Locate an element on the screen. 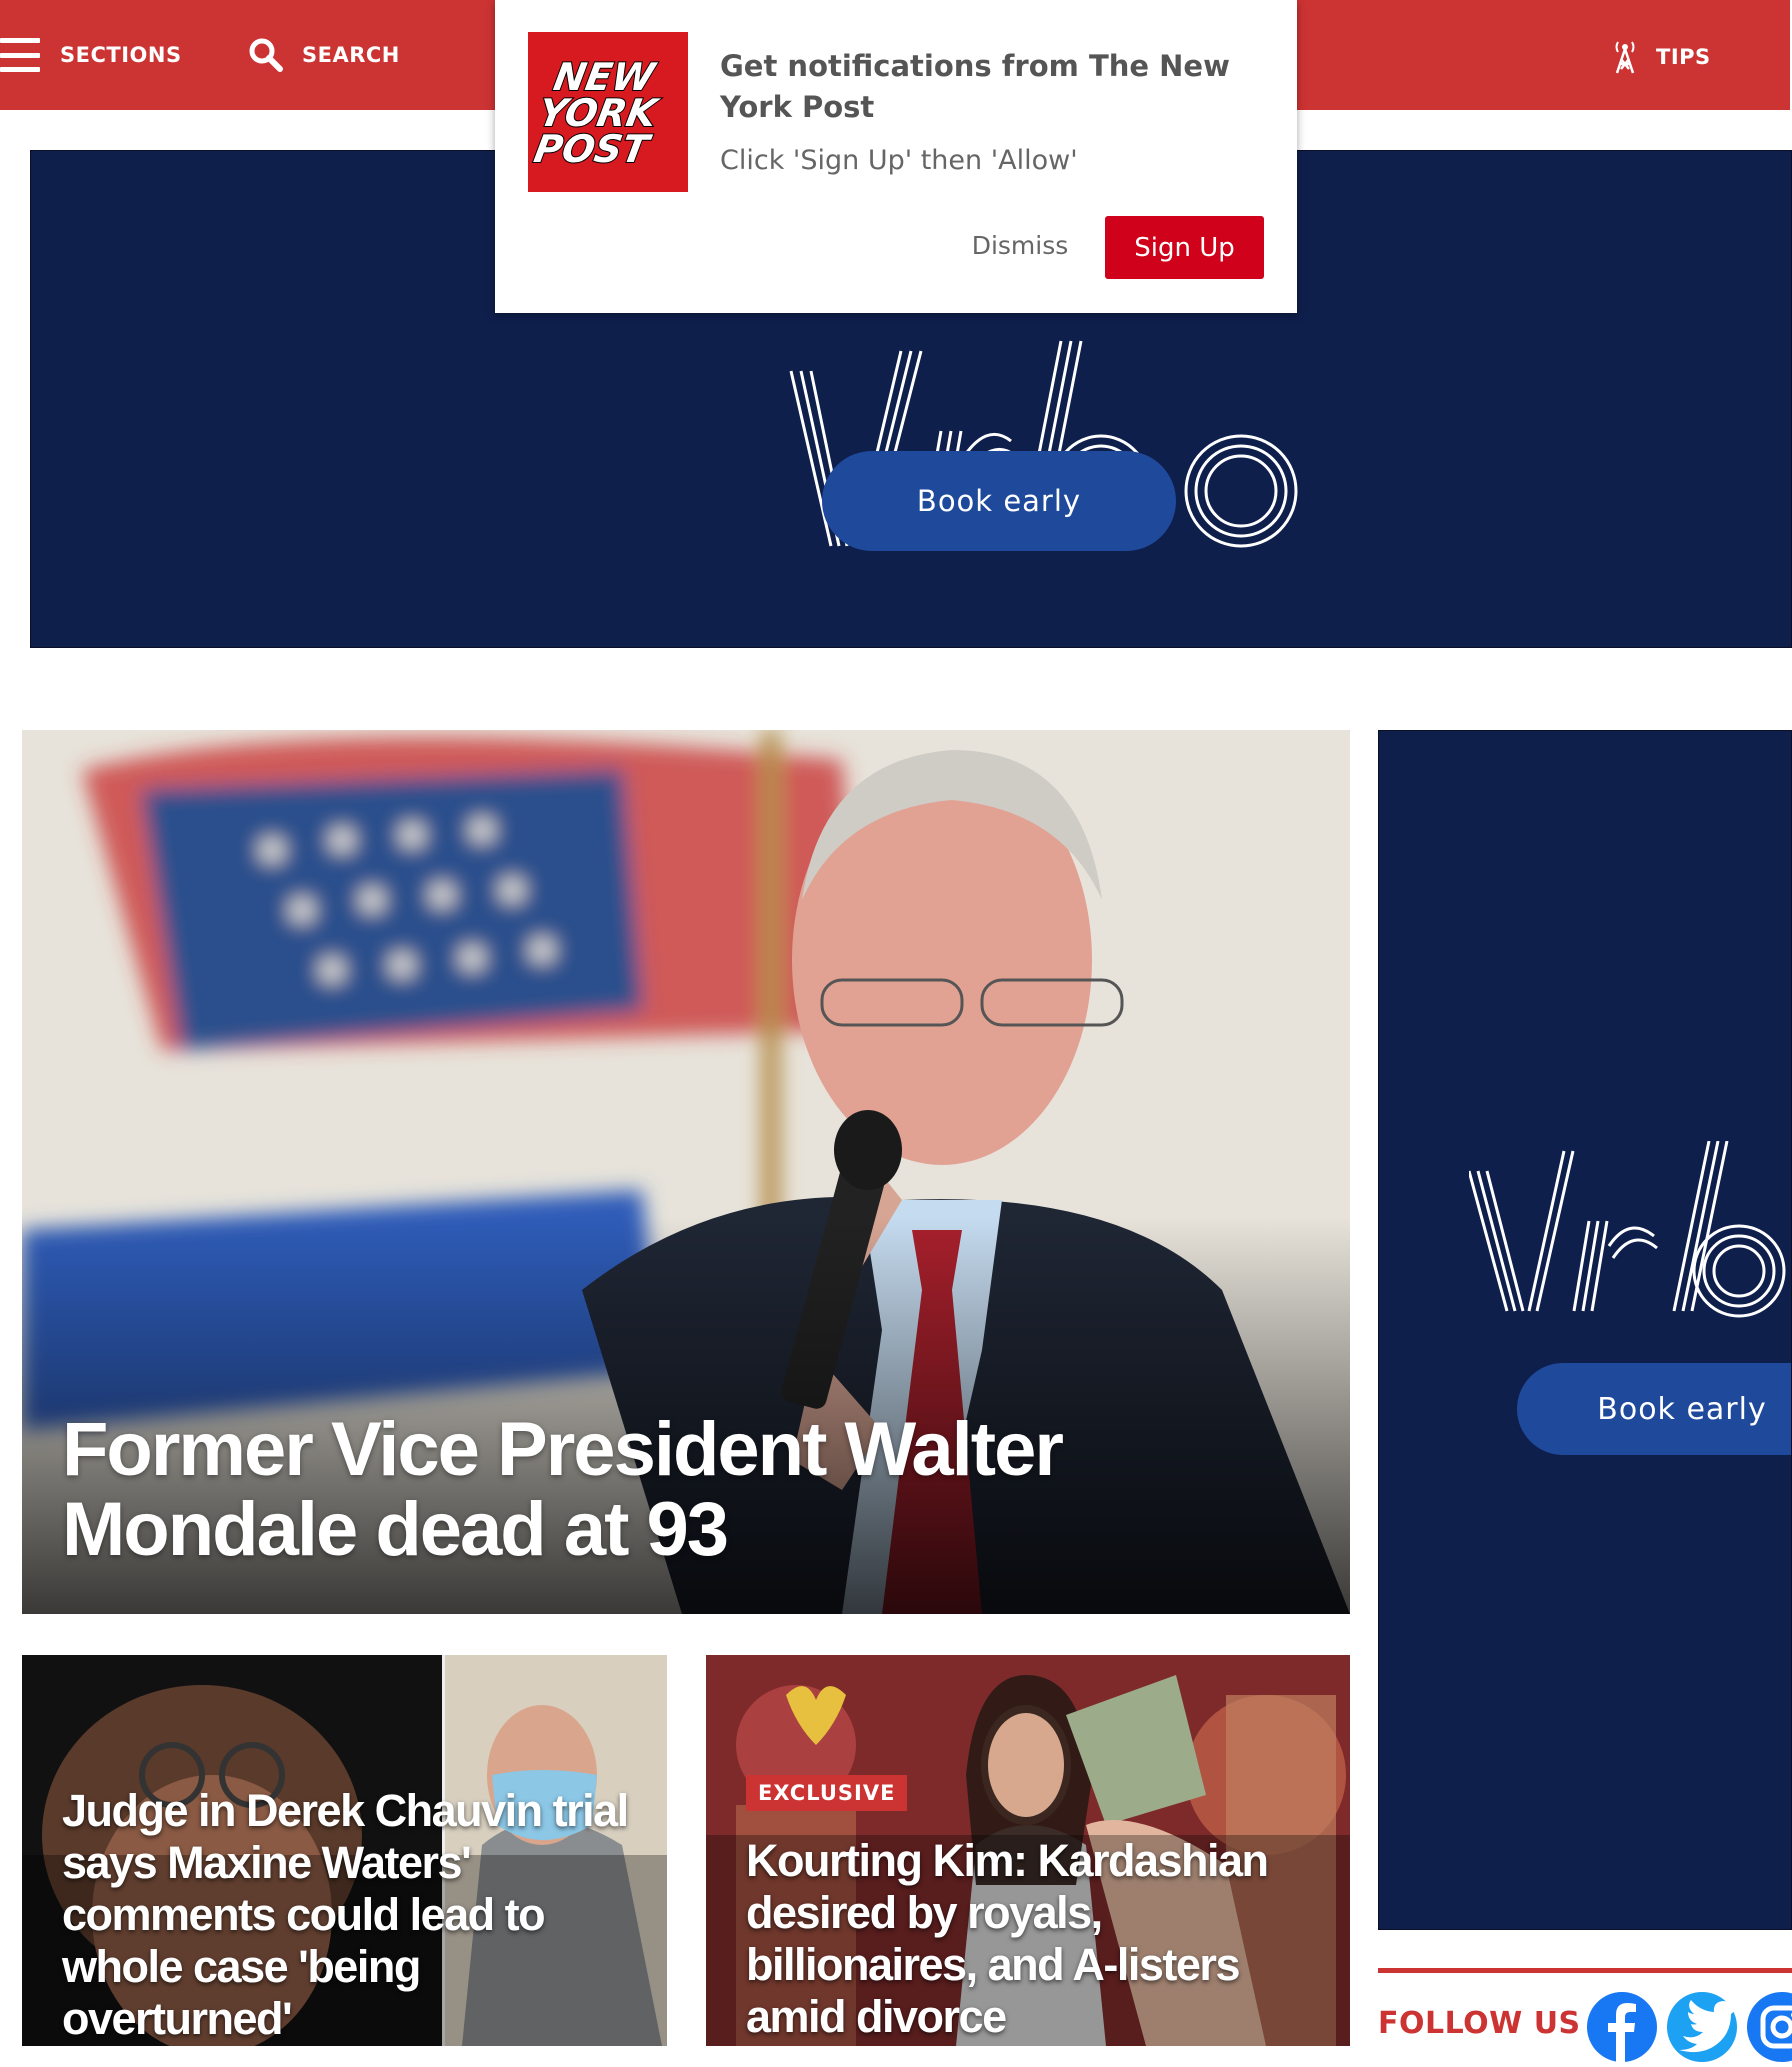  vrbo-logo-side is located at coordinates (1627, 1229).